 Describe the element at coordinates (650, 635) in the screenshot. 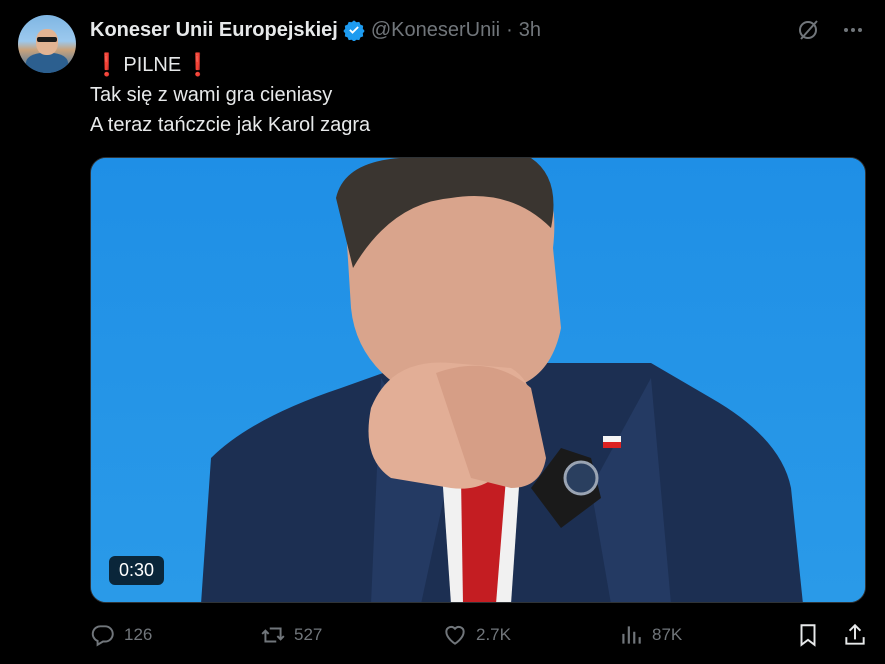

I see `views-button: 87K` at that location.